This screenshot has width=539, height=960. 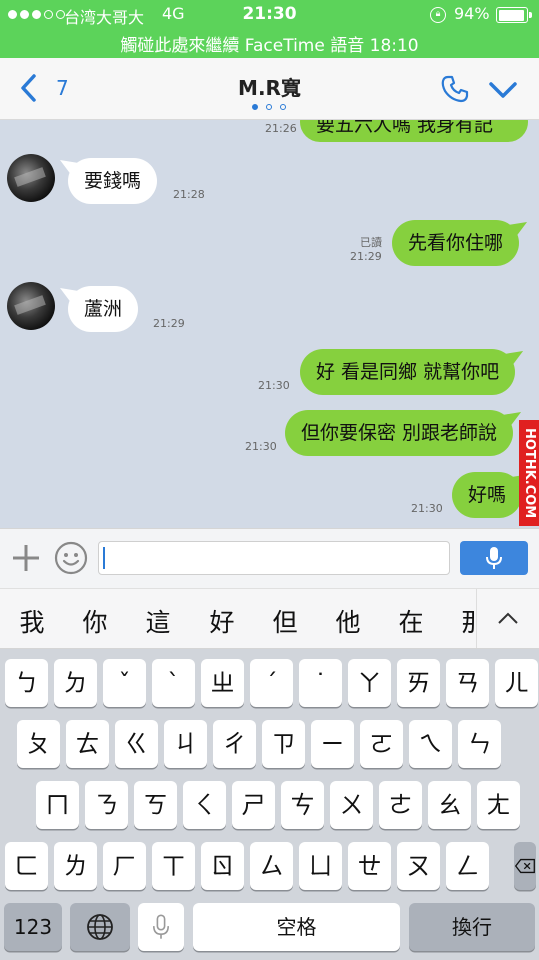 What do you see at coordinates (271, 866) in the screenshot?
I see `zhuyin-key: ㄙ` at bounding box center [271, 866].